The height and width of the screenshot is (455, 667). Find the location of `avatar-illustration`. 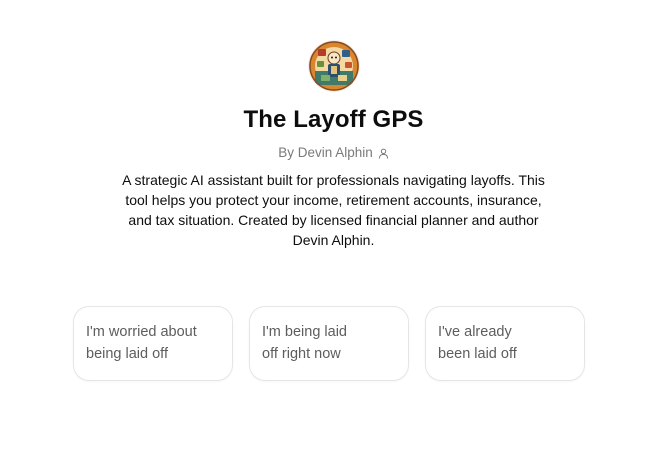

avatar-illustration is located at coordinates (333, 66).